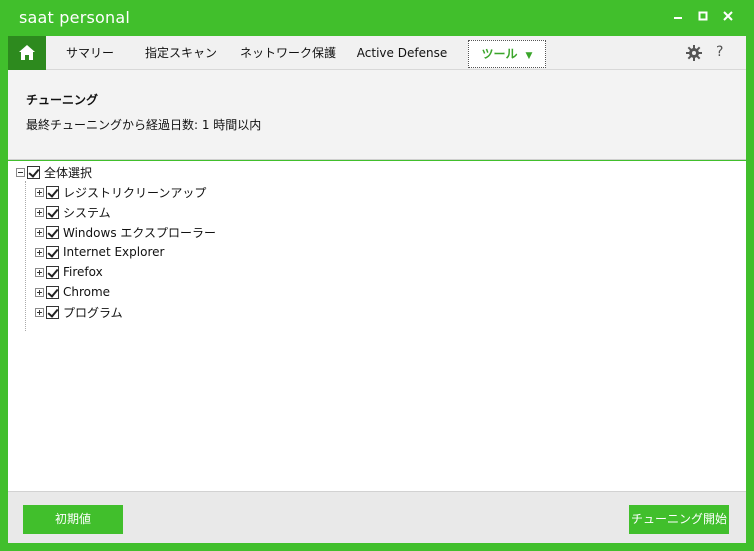 Image resolution: width=754 pixels, height=551 pixels. I want to click on help-button: ?, so click(719, 52).